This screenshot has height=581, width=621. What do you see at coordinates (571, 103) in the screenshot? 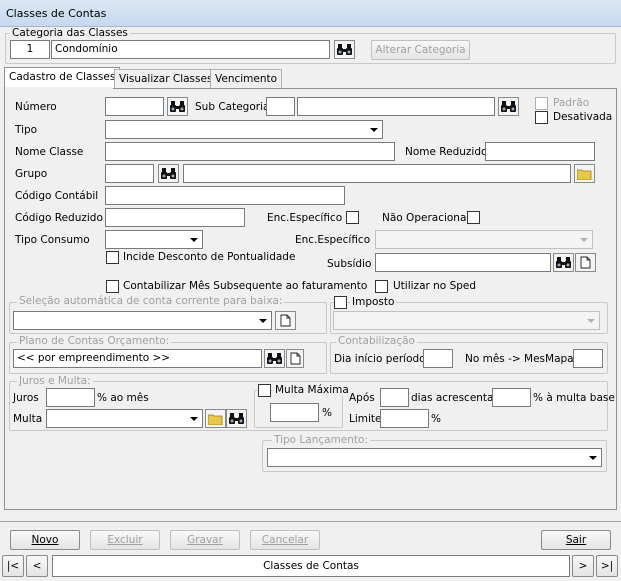
I see `padrao-label: Padrão` at bounding box center [571, 103].